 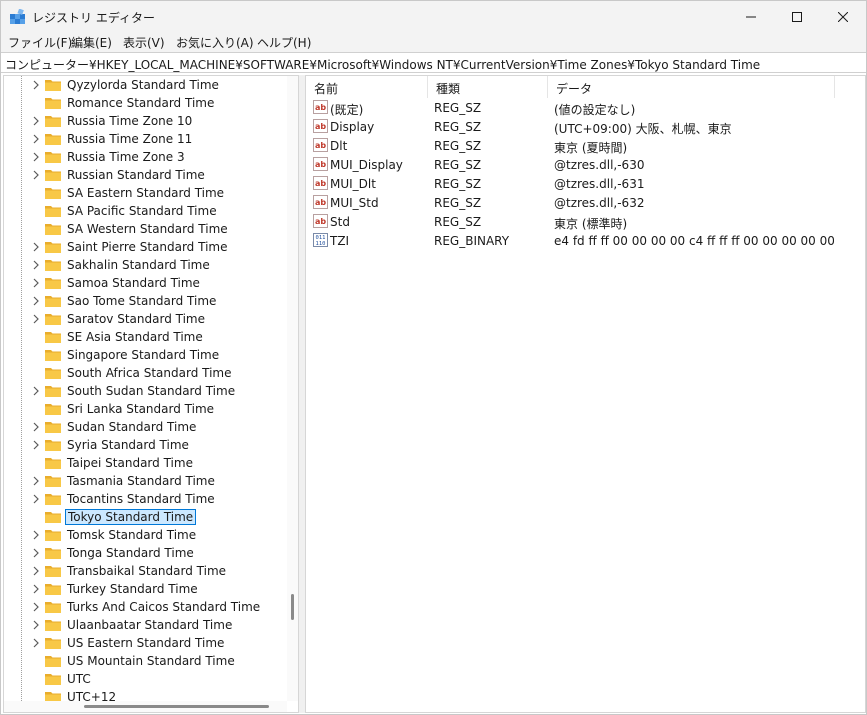 I want to click on tree-item: South Sudan Standard Time, so click(x=145, y=391).